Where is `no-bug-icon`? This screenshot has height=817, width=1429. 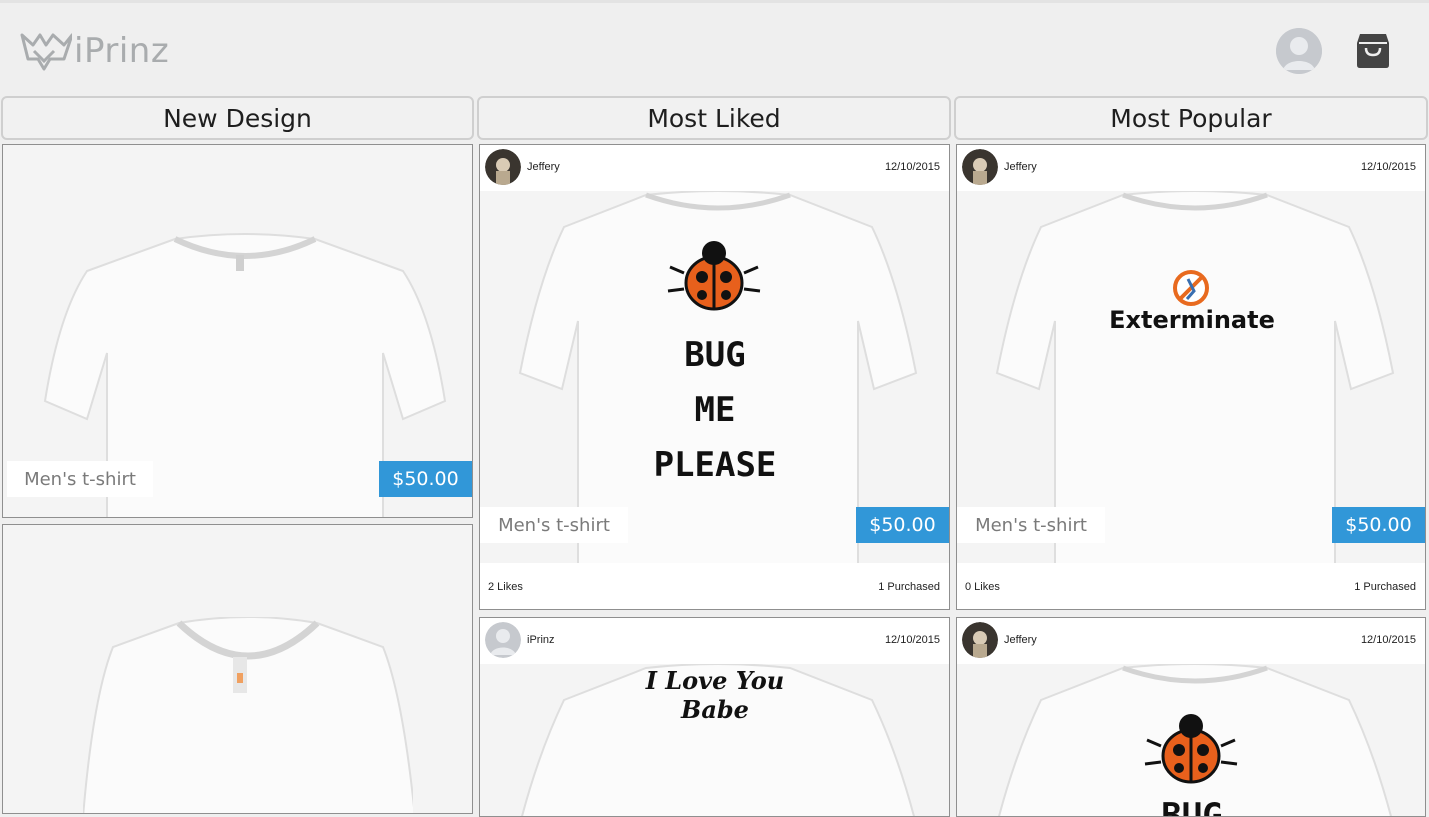
no-bug-icon is located at coordinates (1191, 288).